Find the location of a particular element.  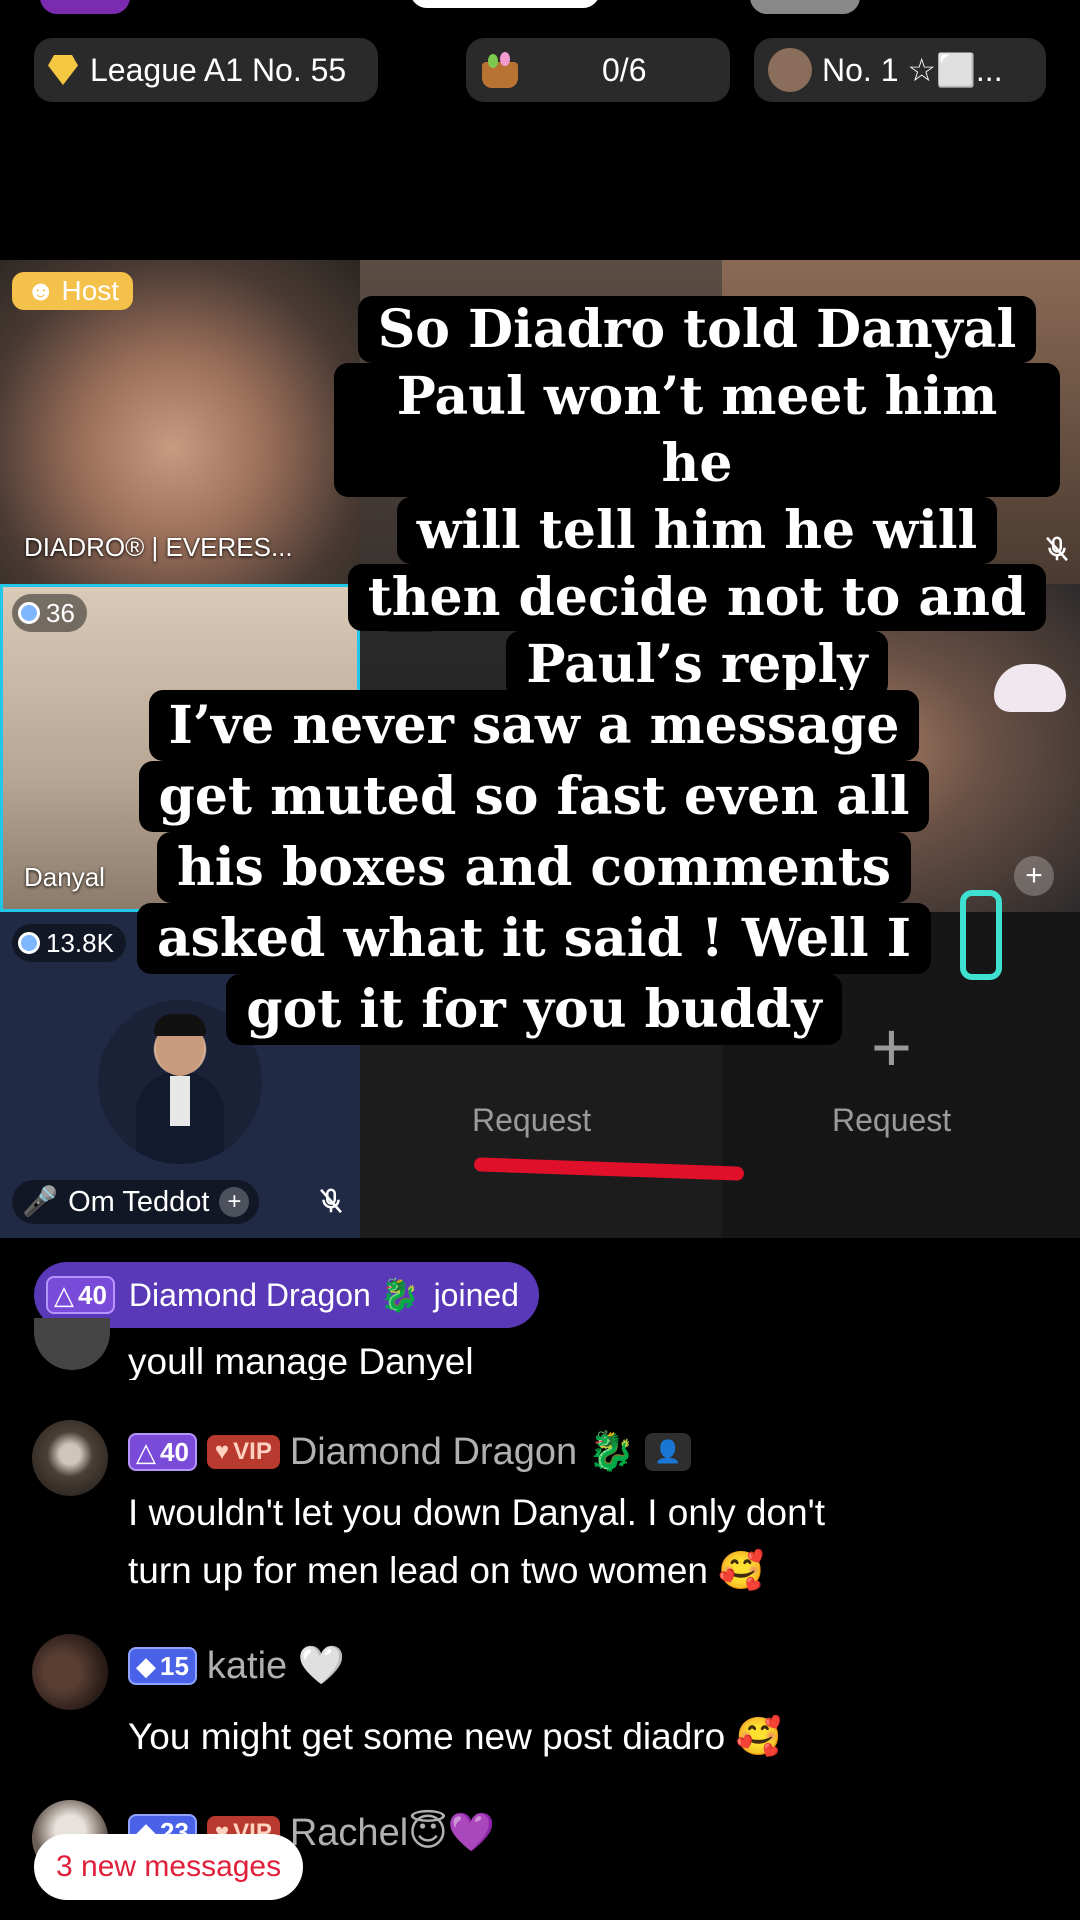

chat-username: Diamond Dragon 🐉 is located at coordinates (462, 1452).